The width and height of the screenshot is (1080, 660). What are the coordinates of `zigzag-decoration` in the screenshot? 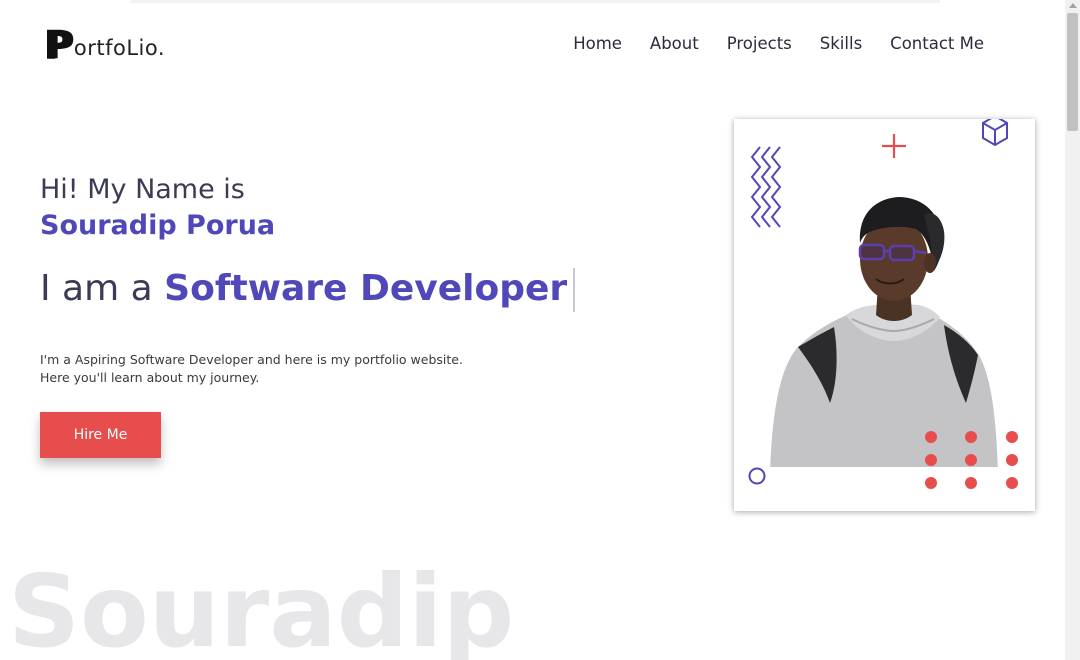 It's located at (766, 187).